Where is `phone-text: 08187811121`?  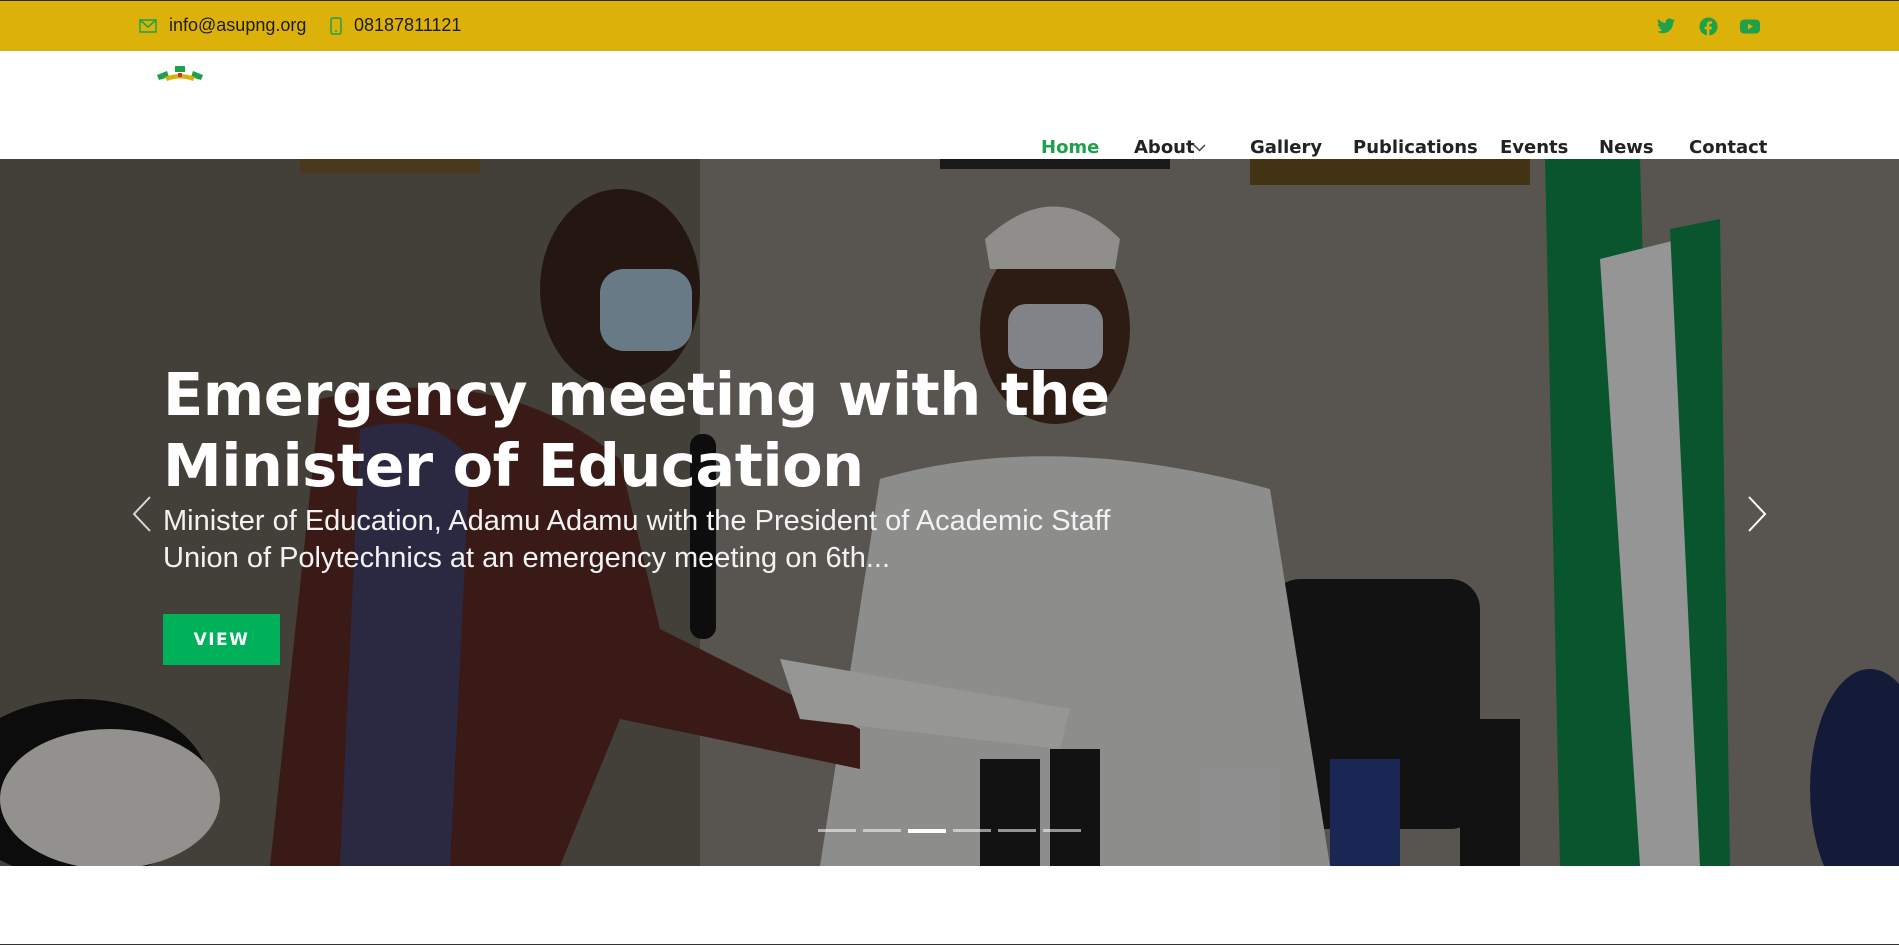
phone-text: 08187811121 is located at coordinates (408, 25).